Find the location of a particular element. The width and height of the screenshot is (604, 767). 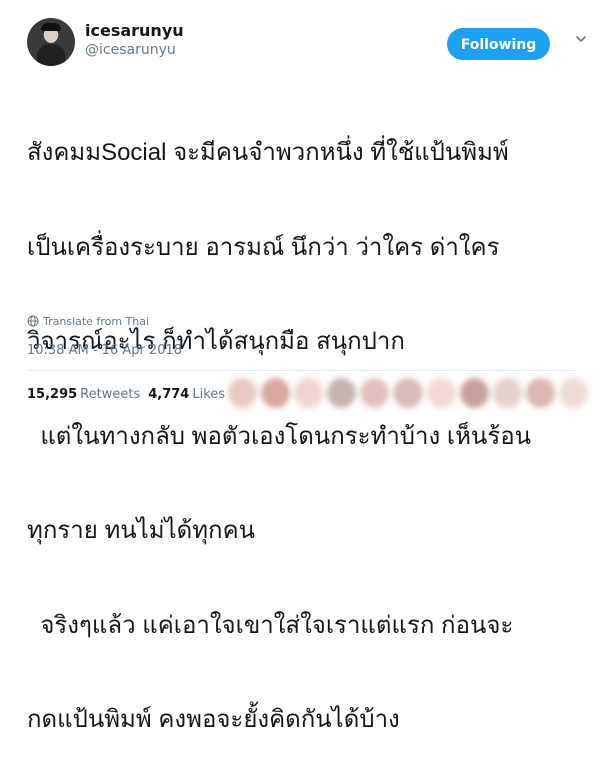

retweets-count: 15,295 is located at coordinates (52, 394).